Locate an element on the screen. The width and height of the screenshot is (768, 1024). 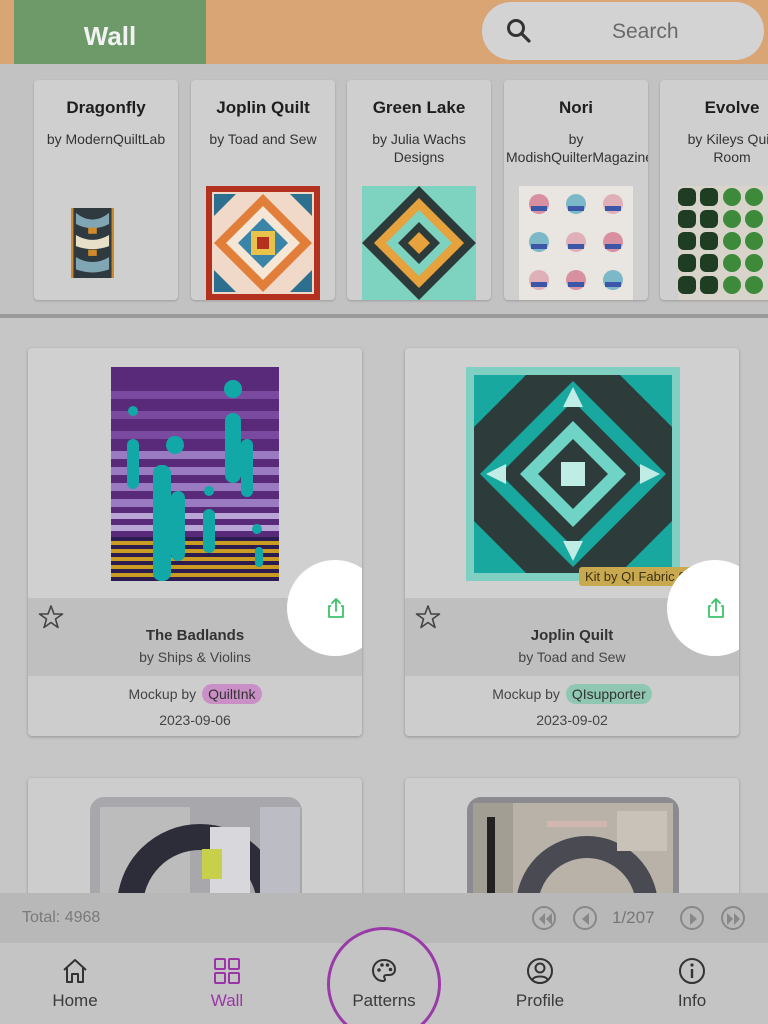
evolve-thumbnail is located at coordinates (723, 243).